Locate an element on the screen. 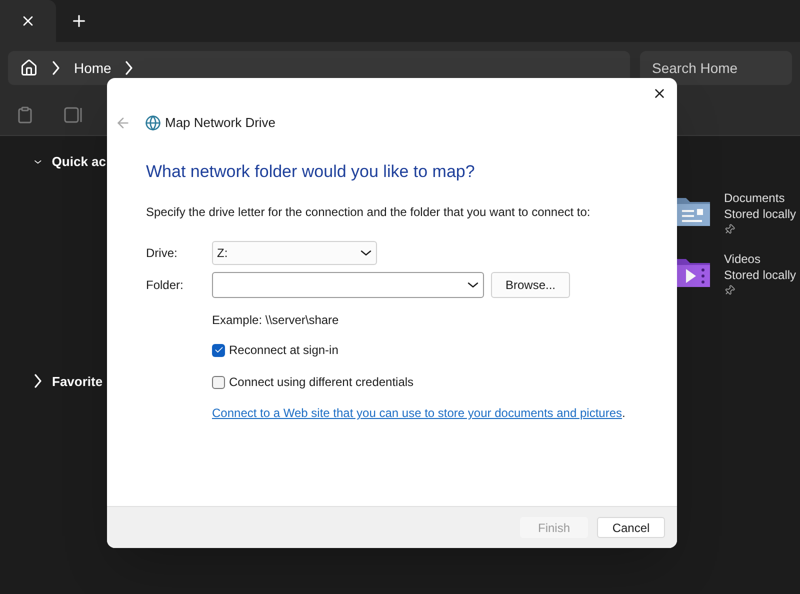 The image size is (800, 594). nav-item: Favorite is located at coordinates (53, 381).